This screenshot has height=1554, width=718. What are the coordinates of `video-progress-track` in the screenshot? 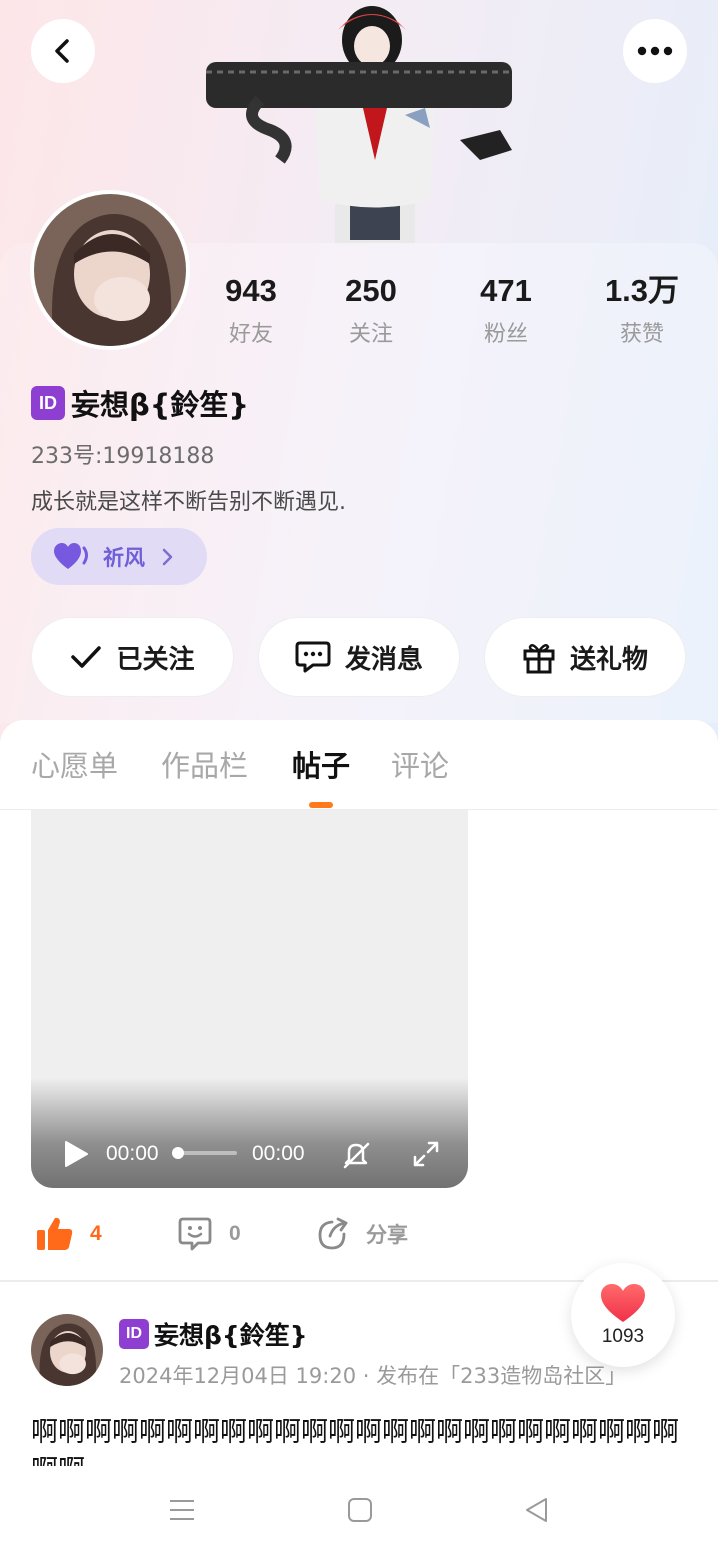 It's located at (207, 1153).